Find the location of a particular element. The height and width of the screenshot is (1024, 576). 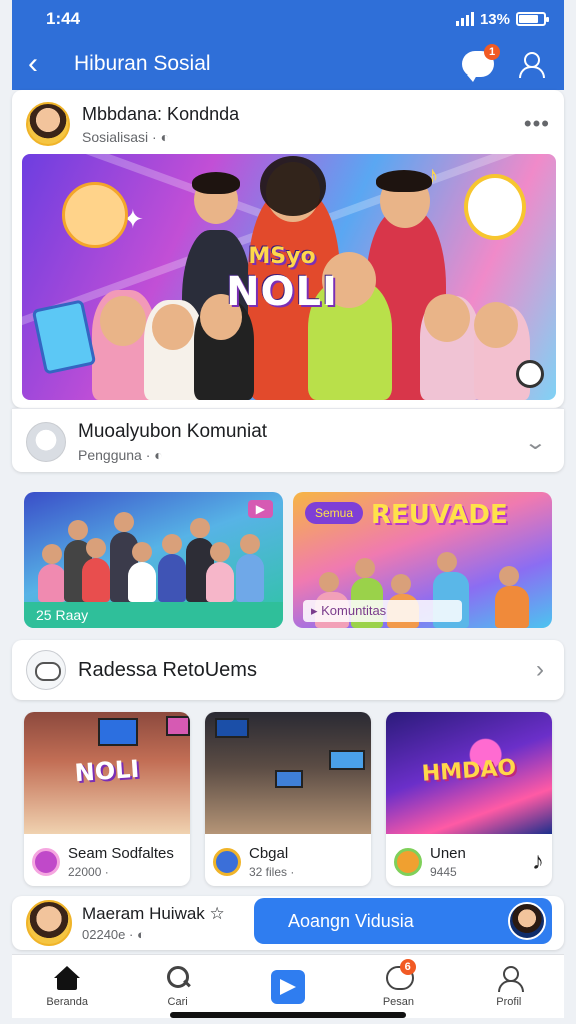

chevron-right-icon: › is located at coordinates (540, 670).